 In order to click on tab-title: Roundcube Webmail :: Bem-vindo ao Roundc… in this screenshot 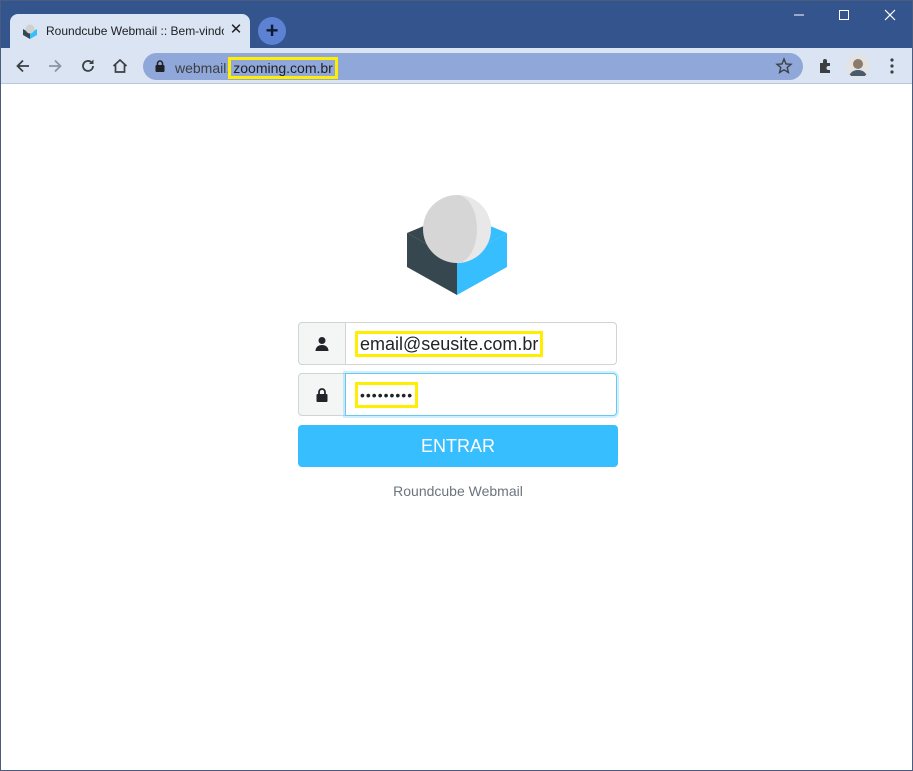, I will do `click(135, 31)`.